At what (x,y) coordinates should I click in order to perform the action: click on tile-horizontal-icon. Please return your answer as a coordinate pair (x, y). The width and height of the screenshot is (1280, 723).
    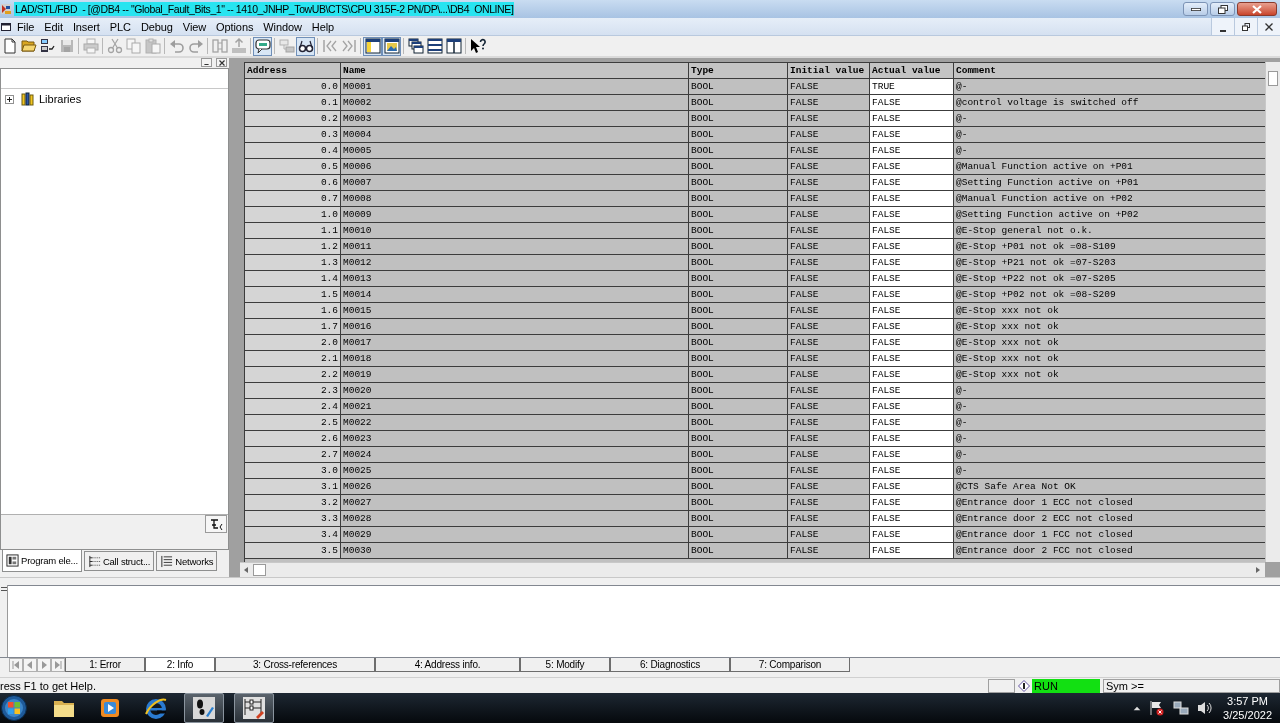
    Looking at the image, I should click on (434, 46).